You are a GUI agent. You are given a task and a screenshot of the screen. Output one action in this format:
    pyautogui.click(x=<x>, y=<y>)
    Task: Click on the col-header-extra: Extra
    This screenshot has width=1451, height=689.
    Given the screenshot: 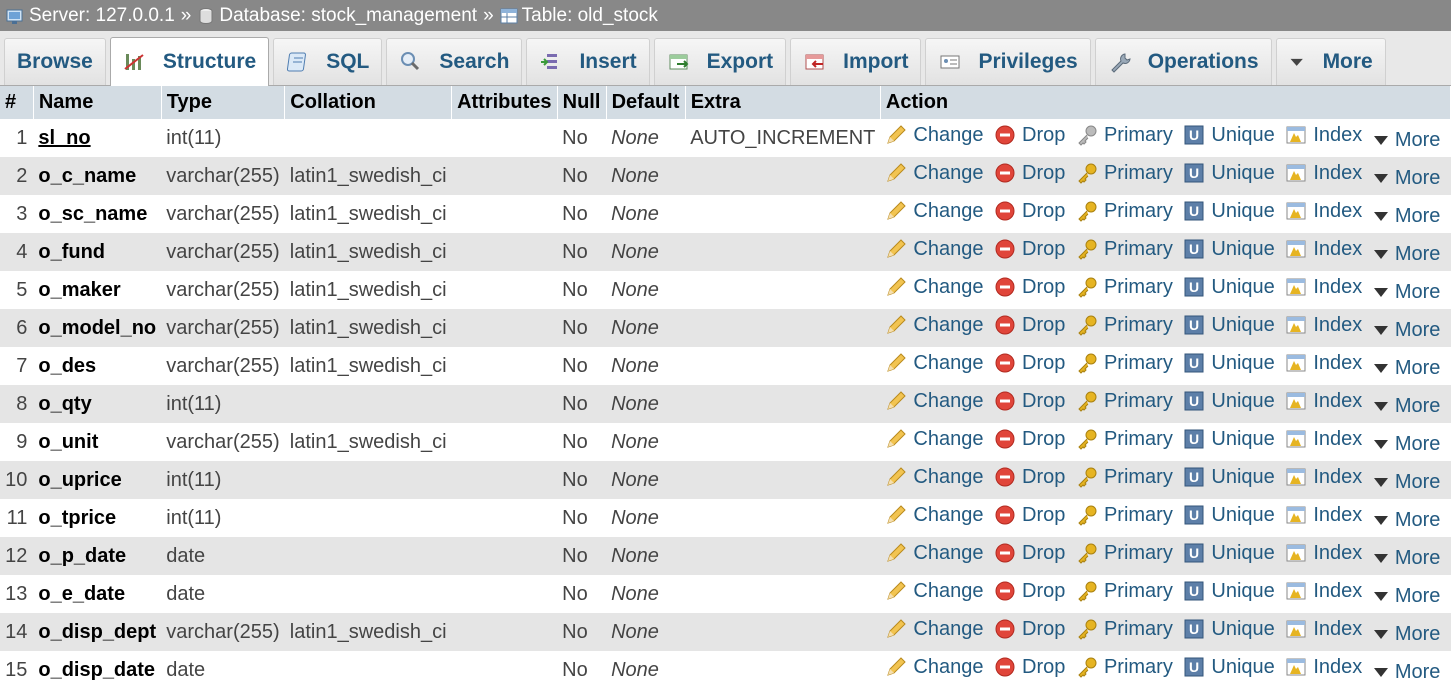 What is the action you would take?
    pyautogui.click(x=783, y=102)
    